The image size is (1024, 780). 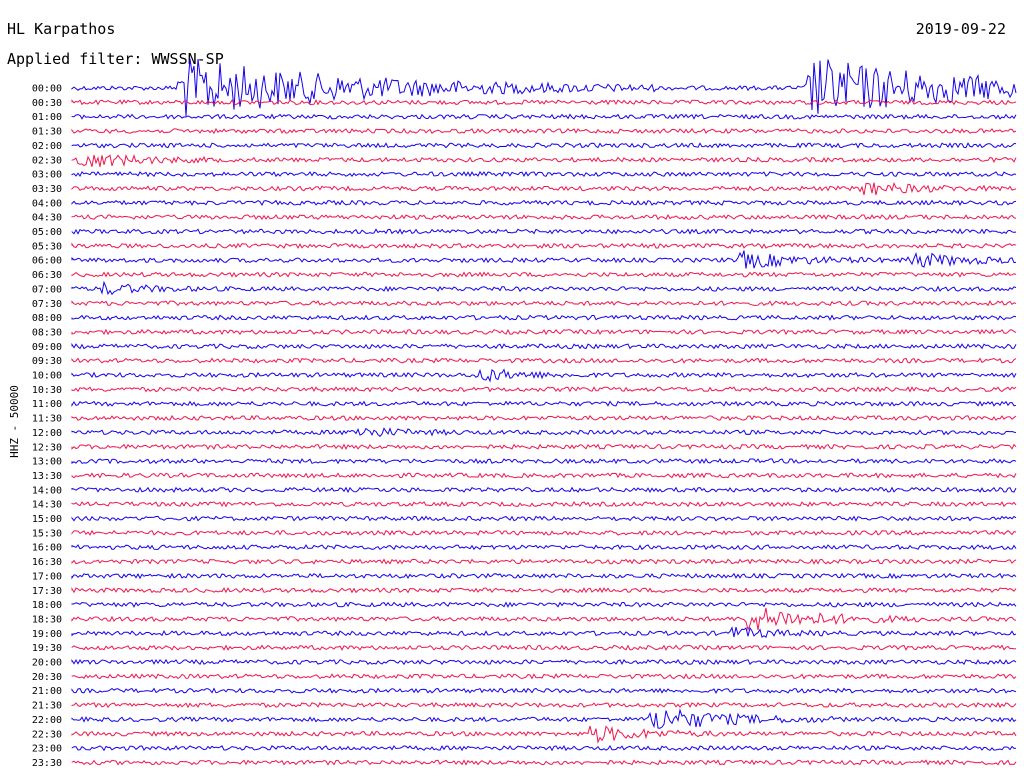 What do you see at coordinates (47, 691) in the screenshot?
I see `row-label: 21:00` at bounding box center [47, 691].